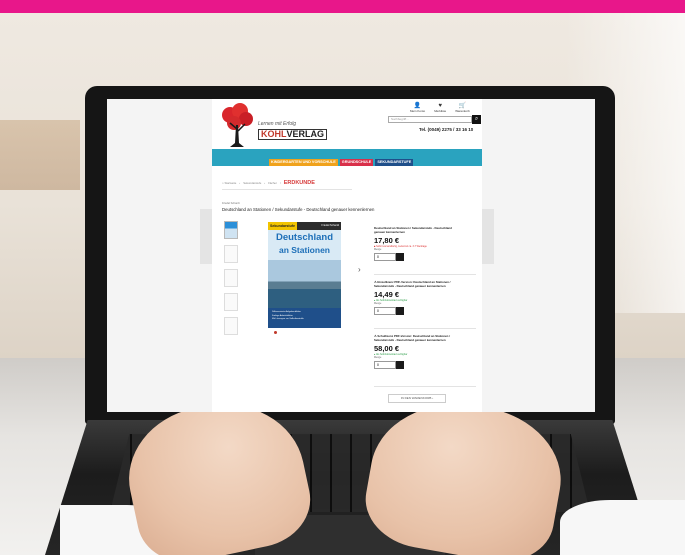 The height and width of the screenshot is (555, 685). I want to click on add-to-cart-label: IN DEN WARENKORB, so click(416, 398).